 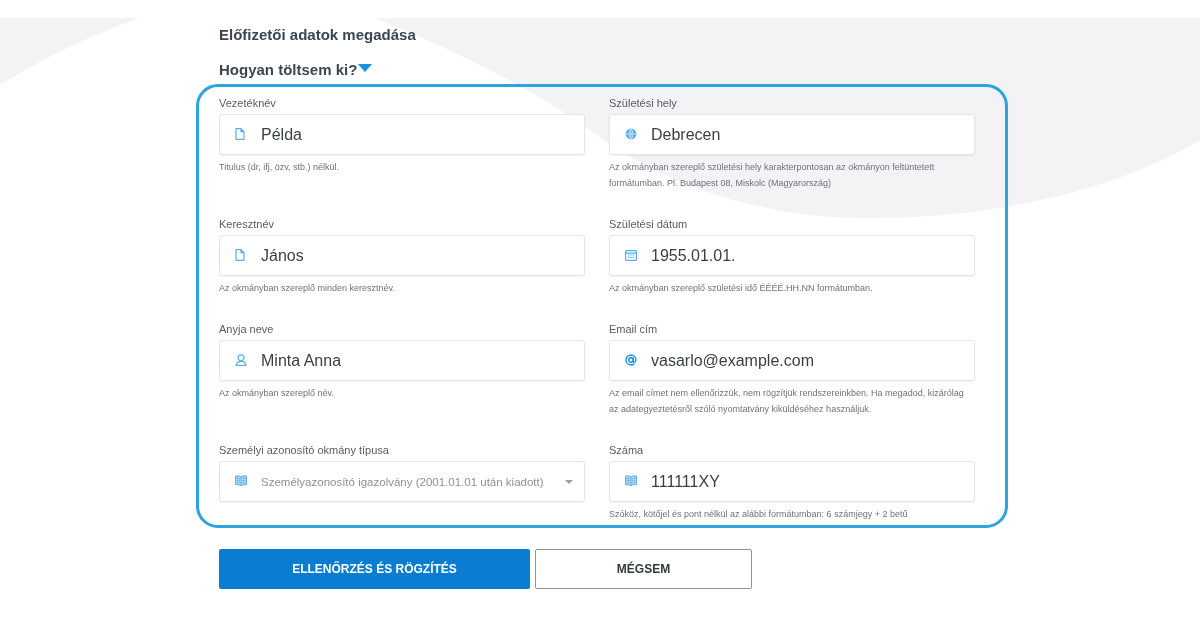 What do you see at coordinates (631, 360) in the screenshot?
I see `at-sign-icon` at bounding box center [631, 360].